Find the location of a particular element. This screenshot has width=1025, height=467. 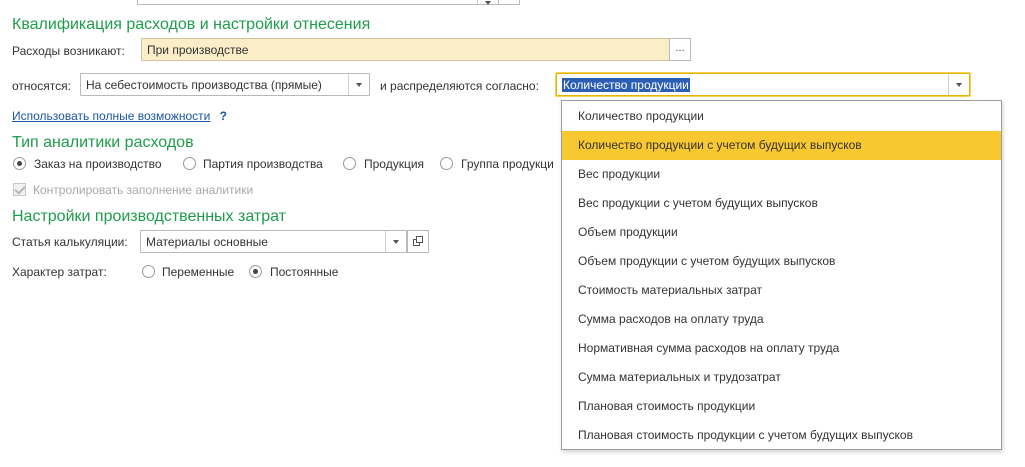

dropdown-option: Сумма расходов на оплату труда is located at coordinates (781, 319).